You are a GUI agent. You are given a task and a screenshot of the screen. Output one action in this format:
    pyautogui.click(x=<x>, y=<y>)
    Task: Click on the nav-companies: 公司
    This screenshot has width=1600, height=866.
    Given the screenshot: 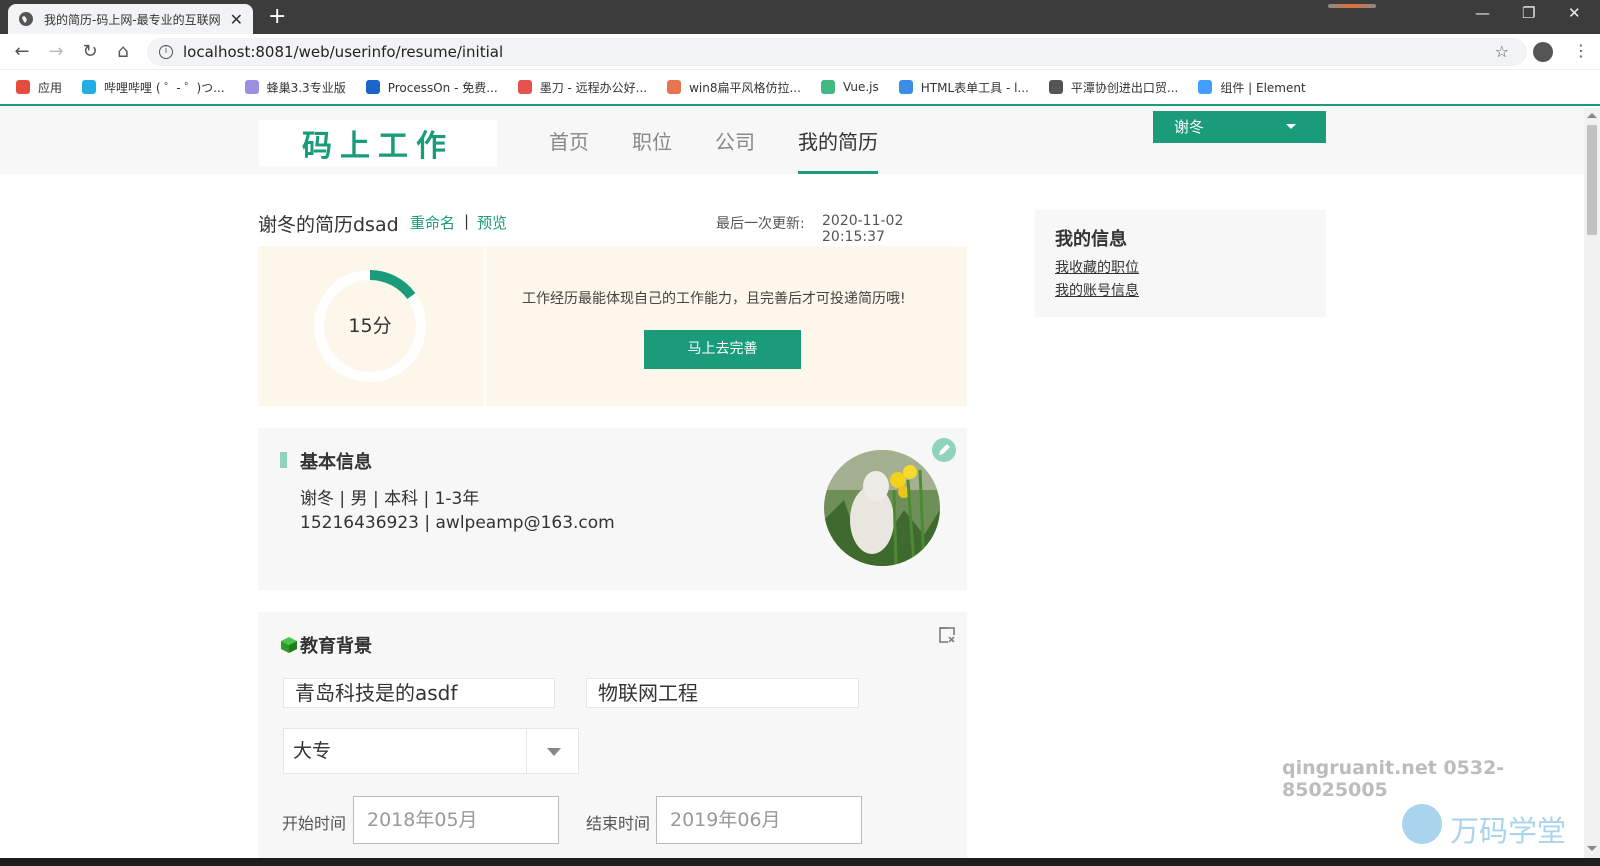 What is the action you would take?
    pyautogui.click(x=735, y=150)
    